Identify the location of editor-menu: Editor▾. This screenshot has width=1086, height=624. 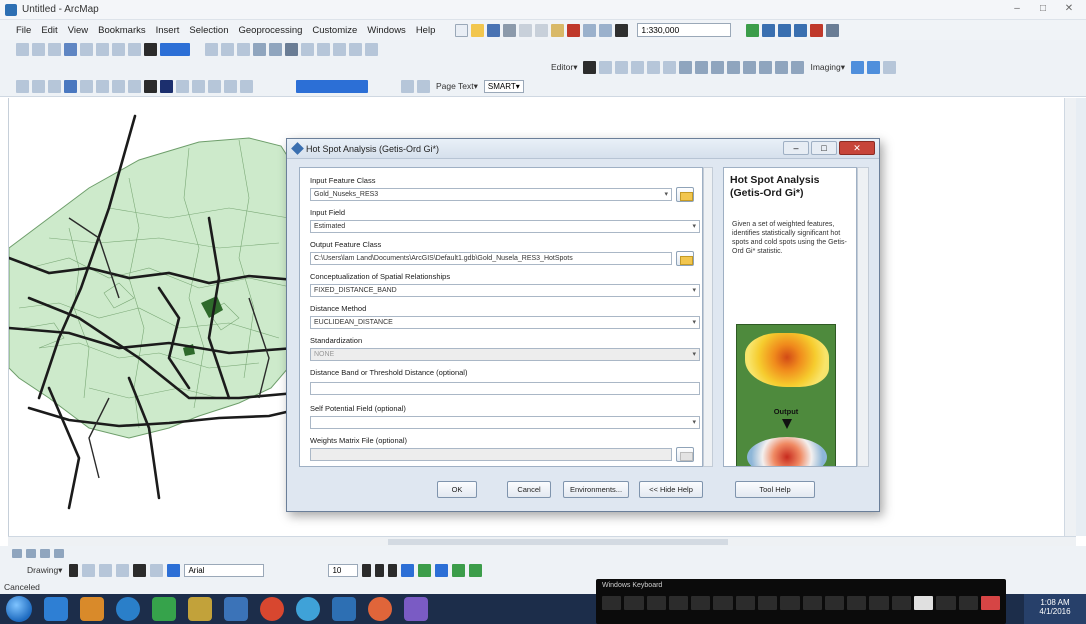
(564, 67).